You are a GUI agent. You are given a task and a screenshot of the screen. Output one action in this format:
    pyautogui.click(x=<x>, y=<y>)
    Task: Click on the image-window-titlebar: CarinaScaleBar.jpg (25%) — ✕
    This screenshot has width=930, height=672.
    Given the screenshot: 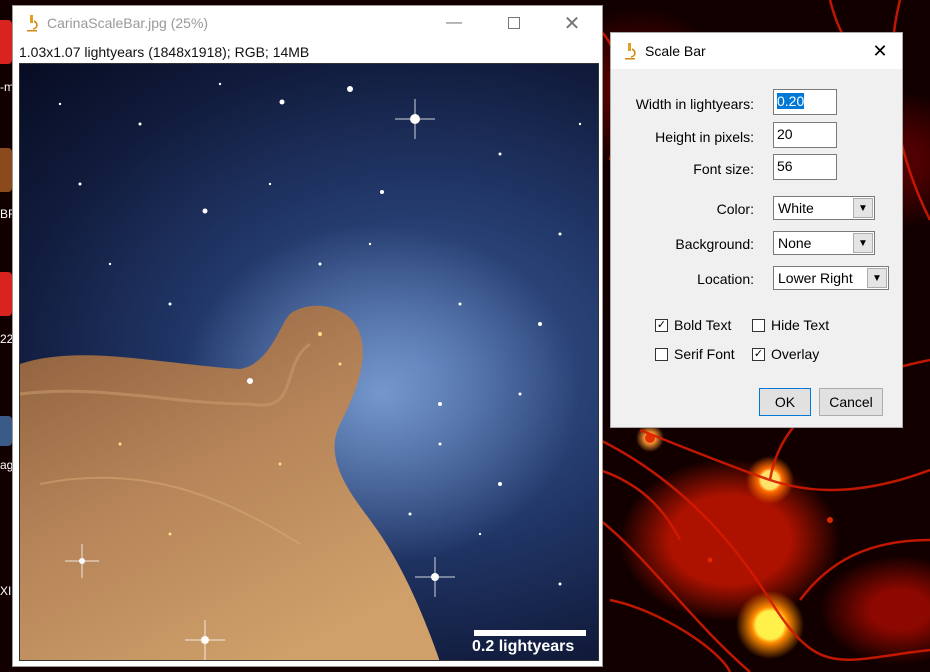 What is the action you would take?
    pyautogui.click(x=307, y=23)
    